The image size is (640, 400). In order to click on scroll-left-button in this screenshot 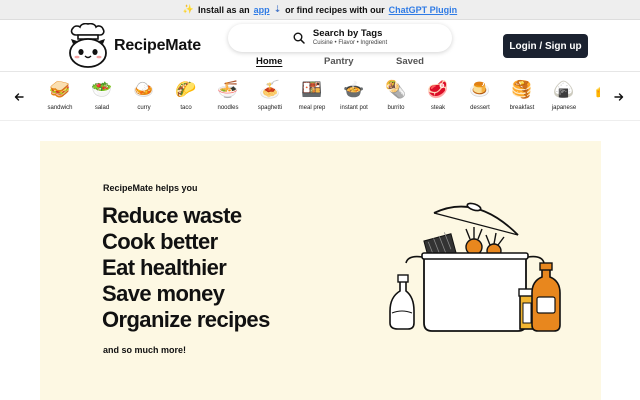, I will do `click(19, 97)`.